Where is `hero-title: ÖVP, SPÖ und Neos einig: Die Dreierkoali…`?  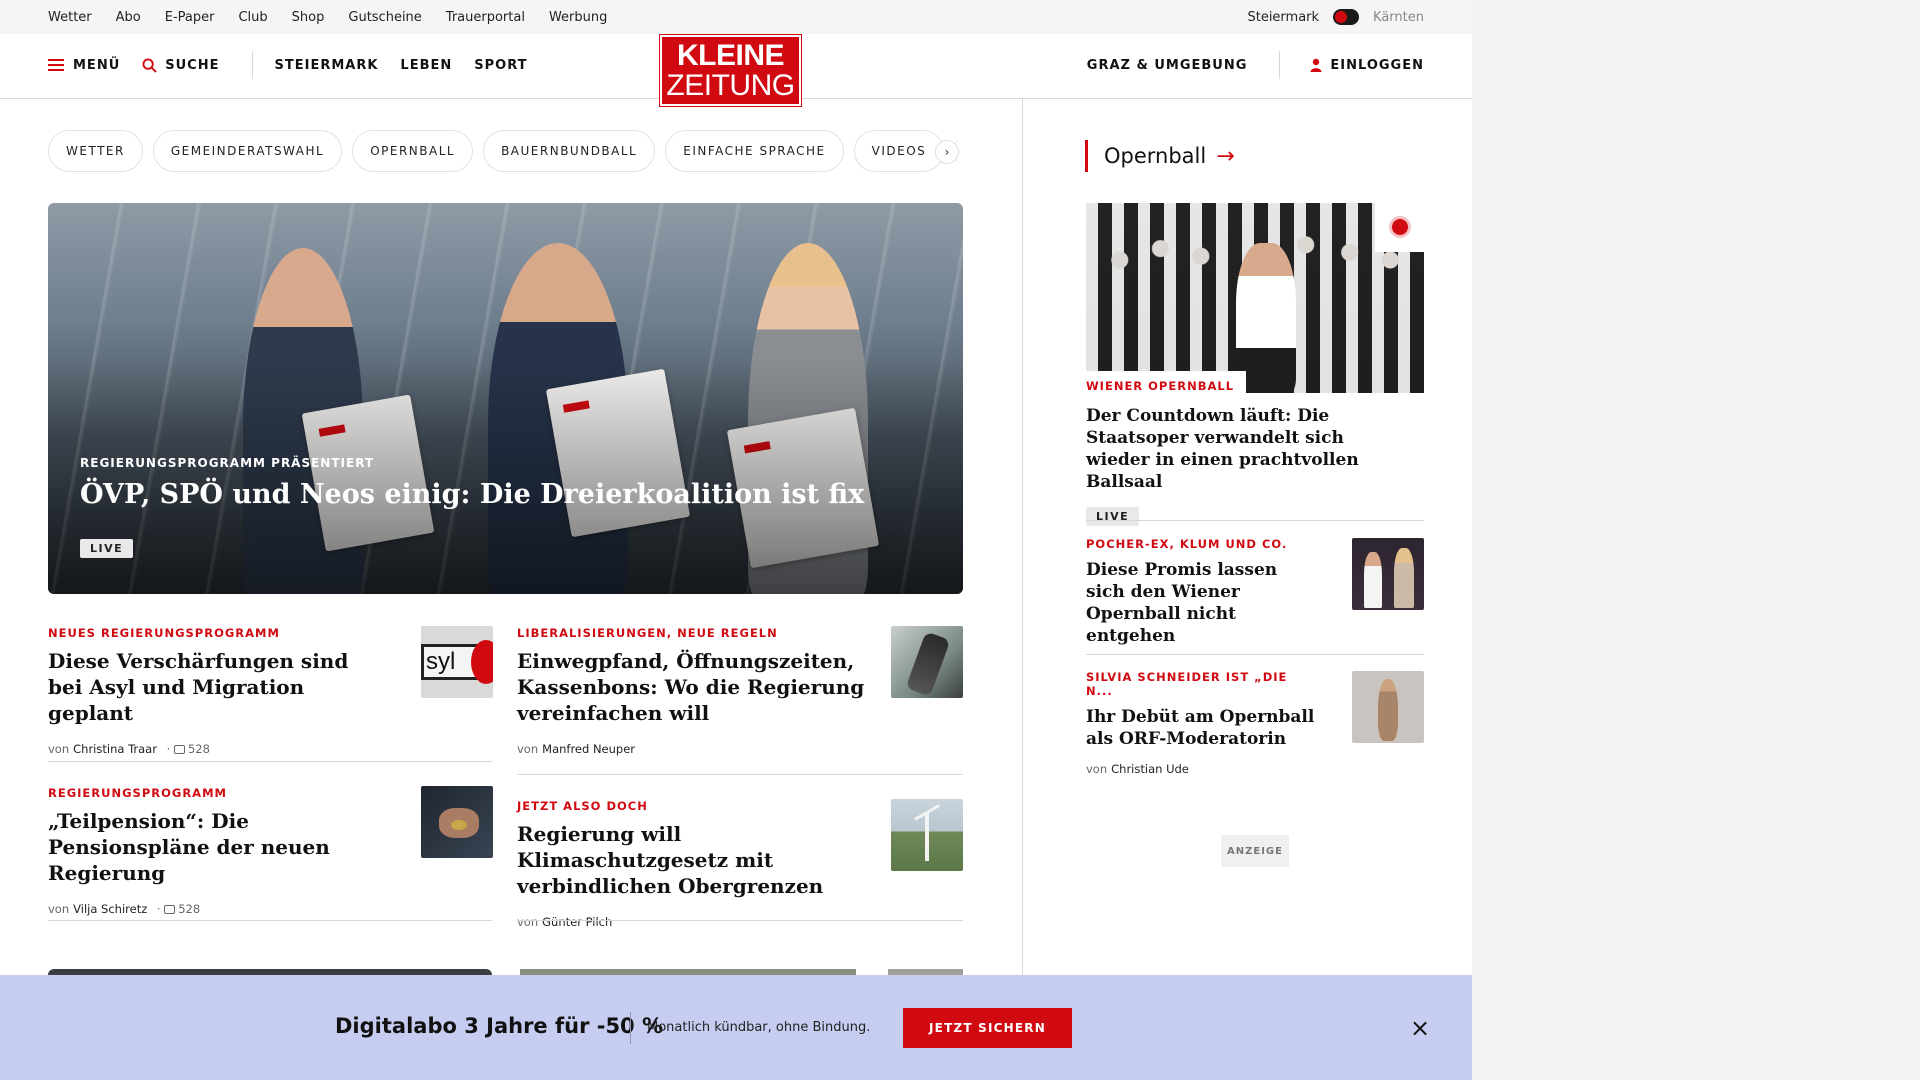 hero-title: ÖVP, SPÖ und Neos einig: Die Dreierkoali… is located at coordinates (472, 495).